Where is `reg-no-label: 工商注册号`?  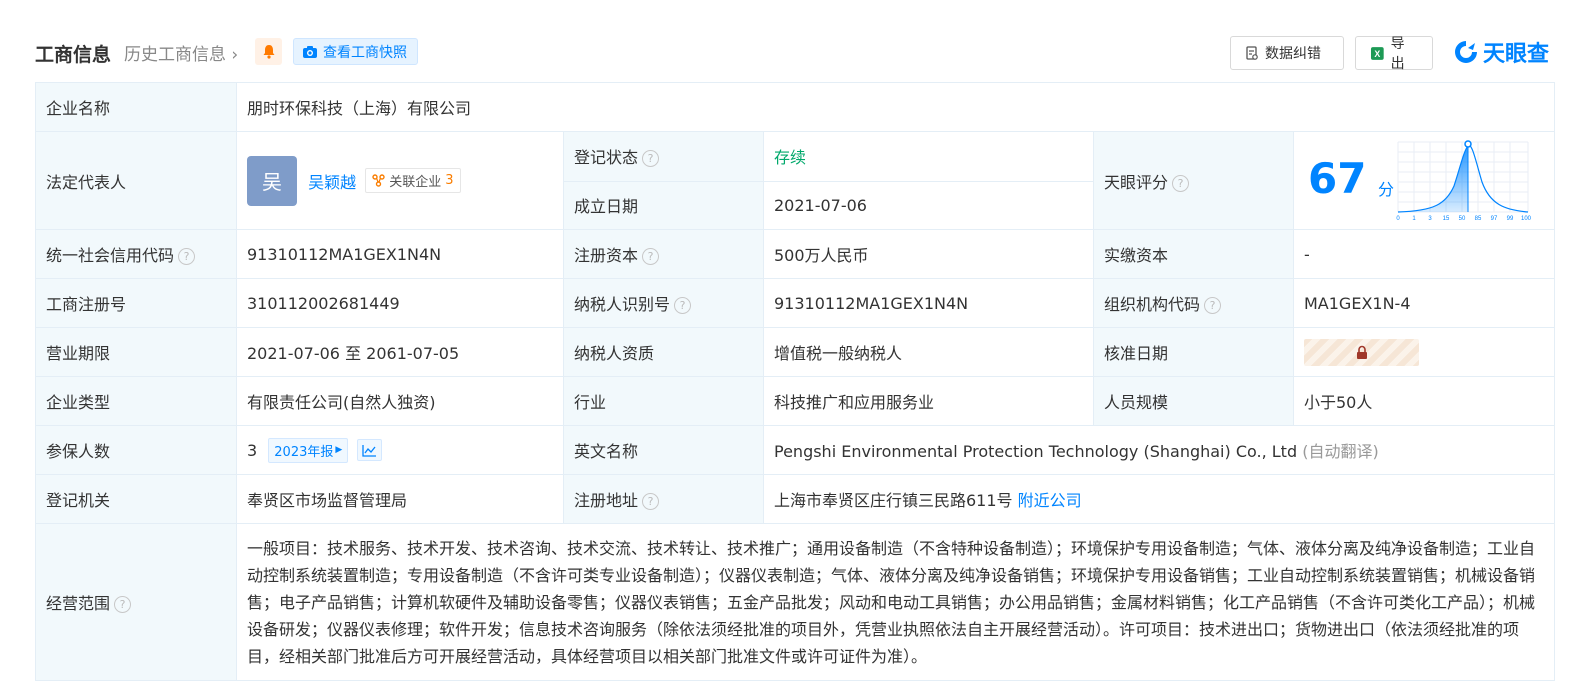
reg-no-label: 工商注册号 is located at coordinates (136, 303).